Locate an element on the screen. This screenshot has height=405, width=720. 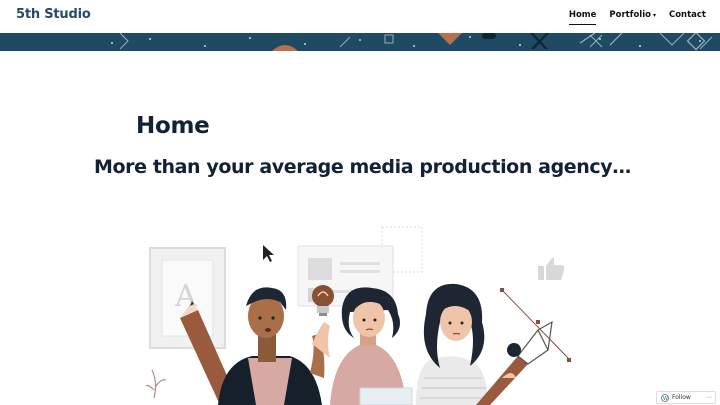
pen-tool-icon is located at coordinates (514, 362).